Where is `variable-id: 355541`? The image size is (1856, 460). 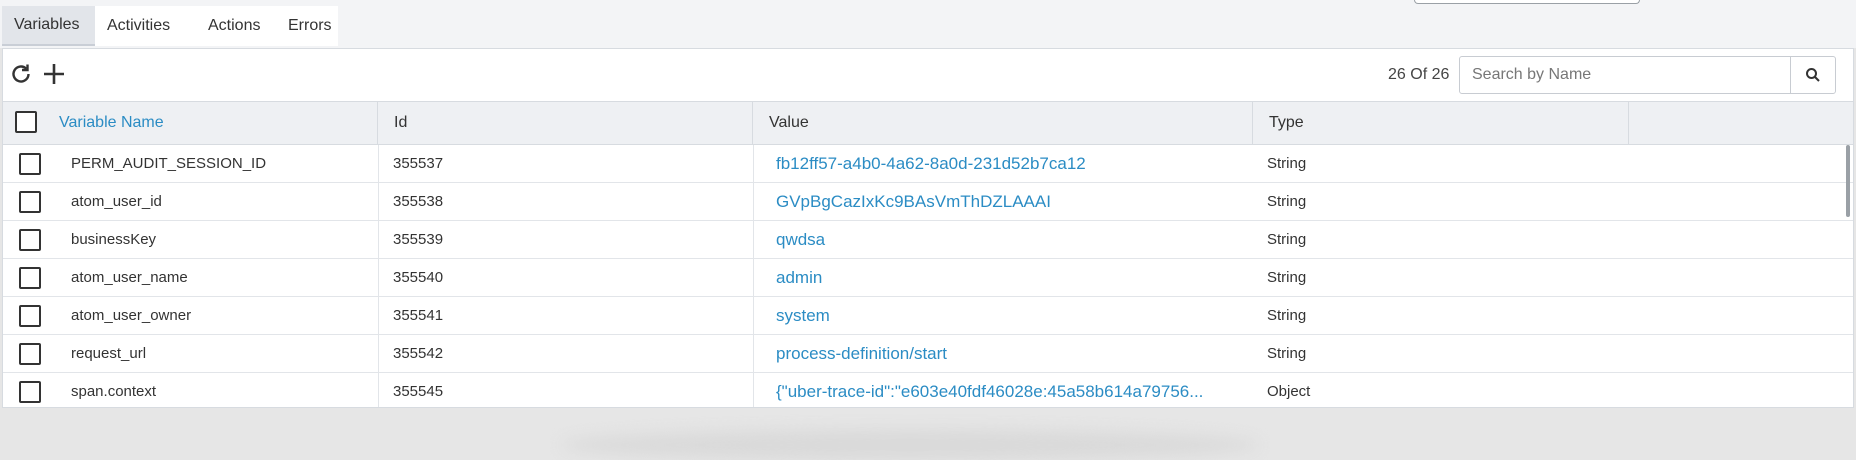 variable-id: 355541 is located at coordinates (418, 315).